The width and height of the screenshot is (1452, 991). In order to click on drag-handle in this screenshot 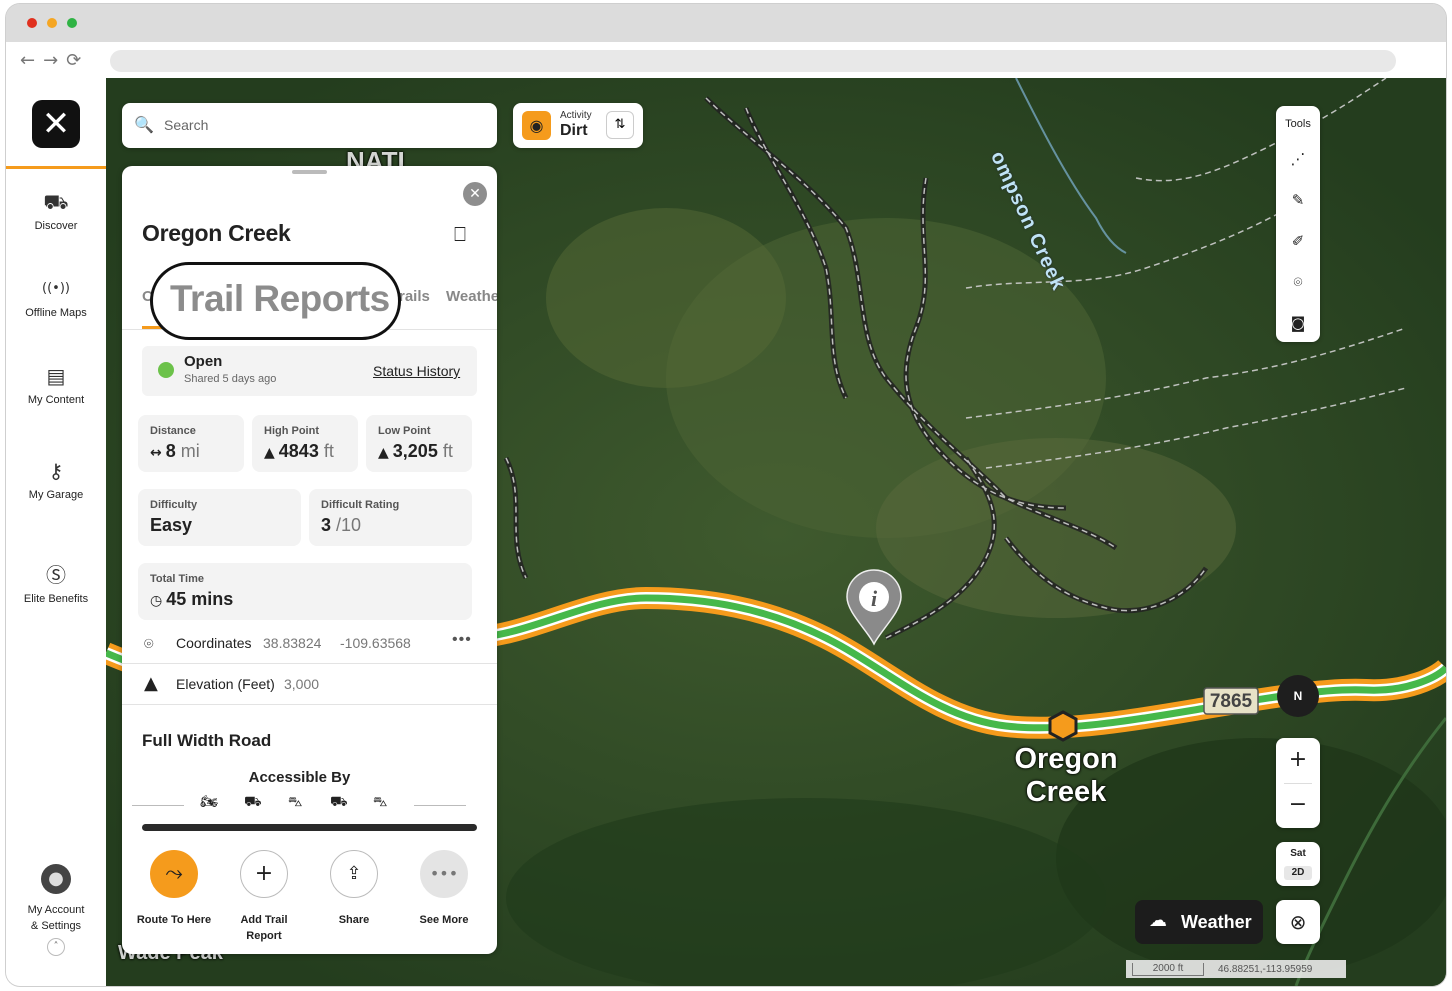, I will do `click(309, 172)`.